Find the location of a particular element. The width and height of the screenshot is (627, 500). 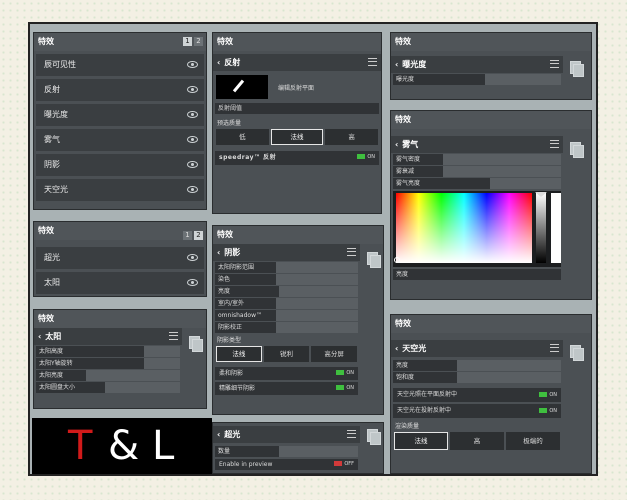

reflection-threshold-slider: 反射阈值 is located at coordinates (297, 108).